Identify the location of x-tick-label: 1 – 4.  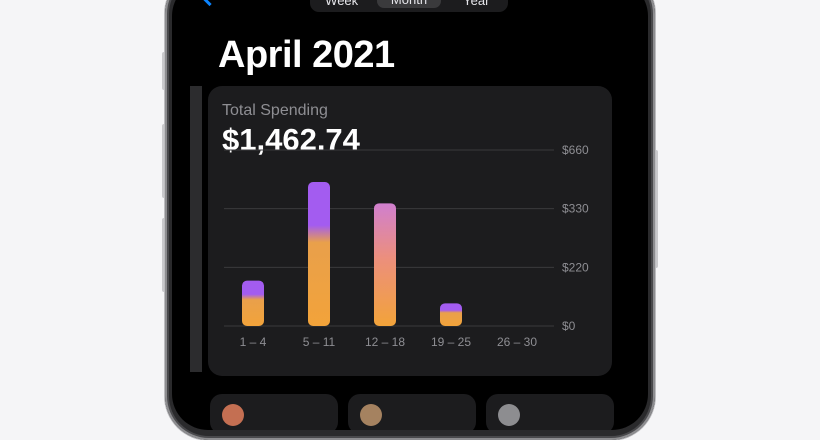
(253, 342).